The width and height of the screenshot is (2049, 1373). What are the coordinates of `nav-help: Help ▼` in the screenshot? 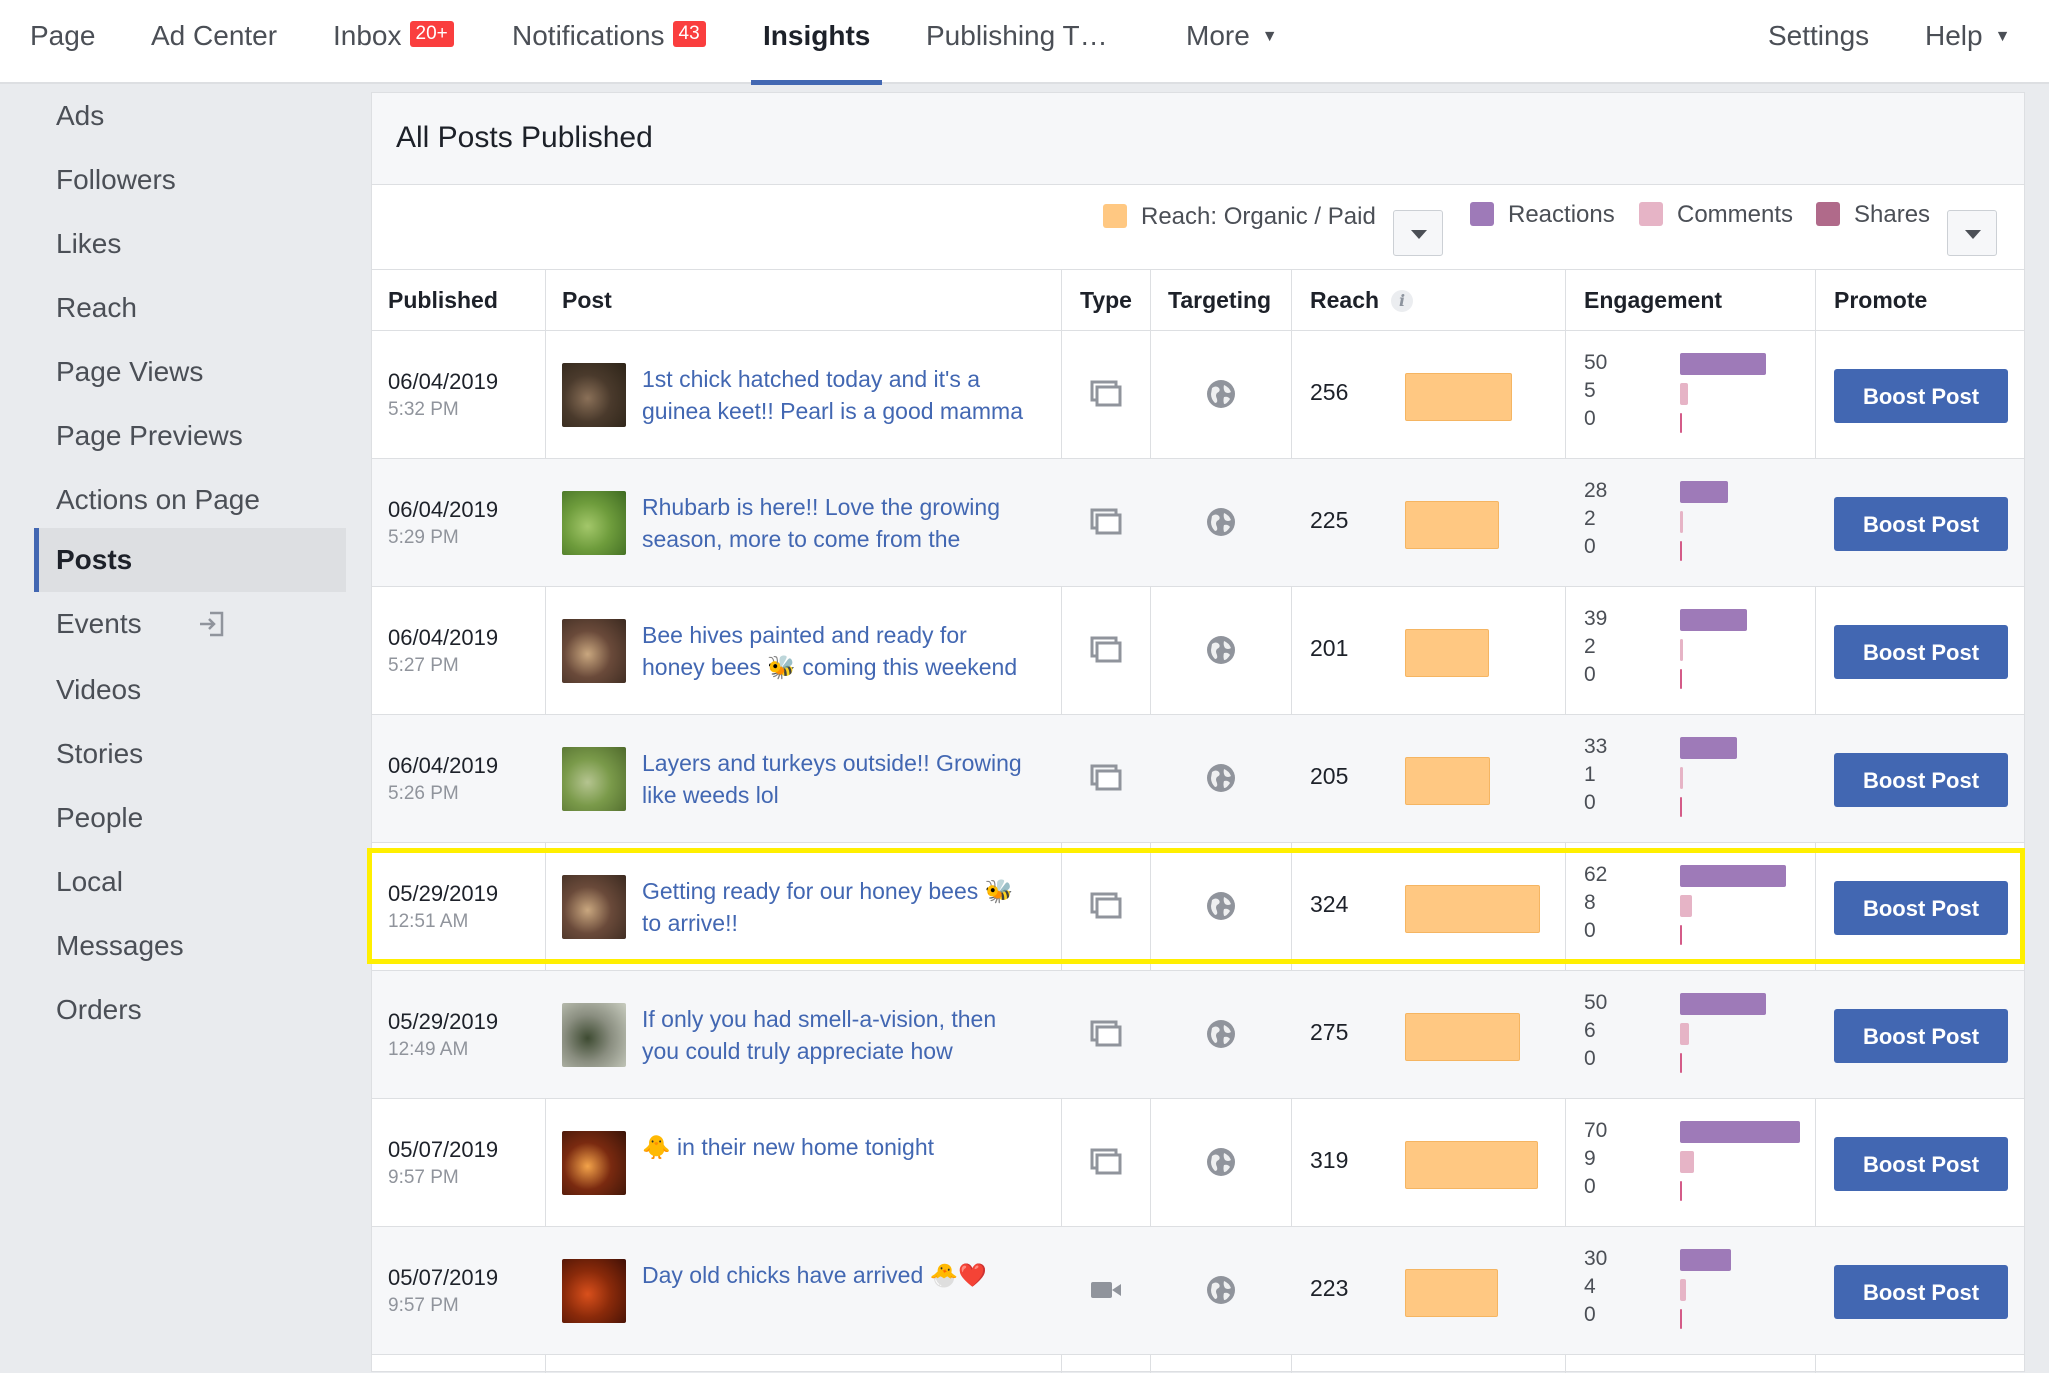 It's located at (1967, 42).